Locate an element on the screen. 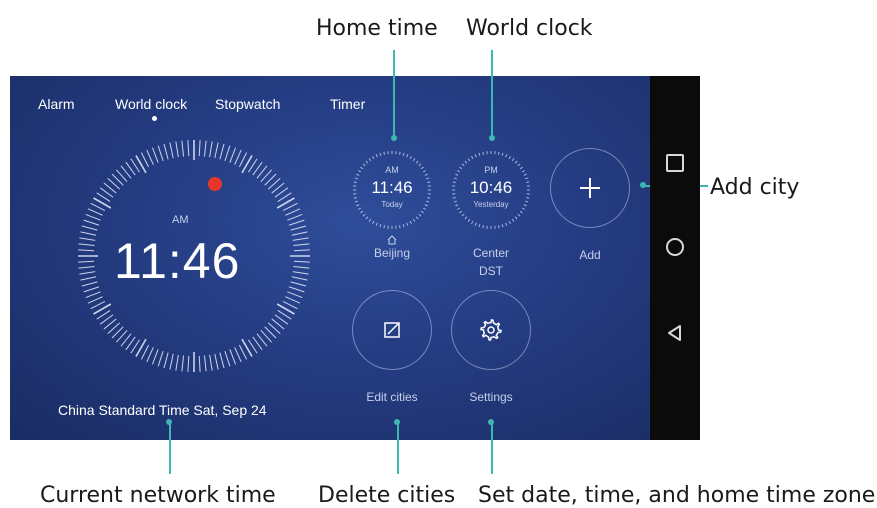 The height and width of the screenshot is (508, 877). settings-label: Settings is located at coordinates (491, 397).